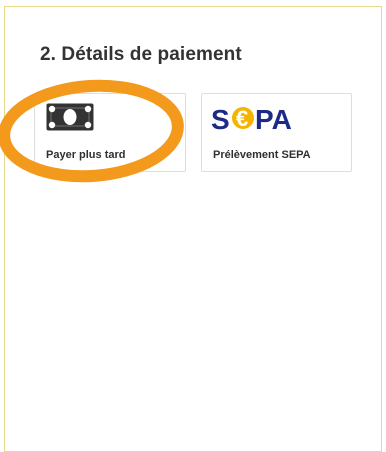  I want to click on svg-text: S, so click(220, 118).